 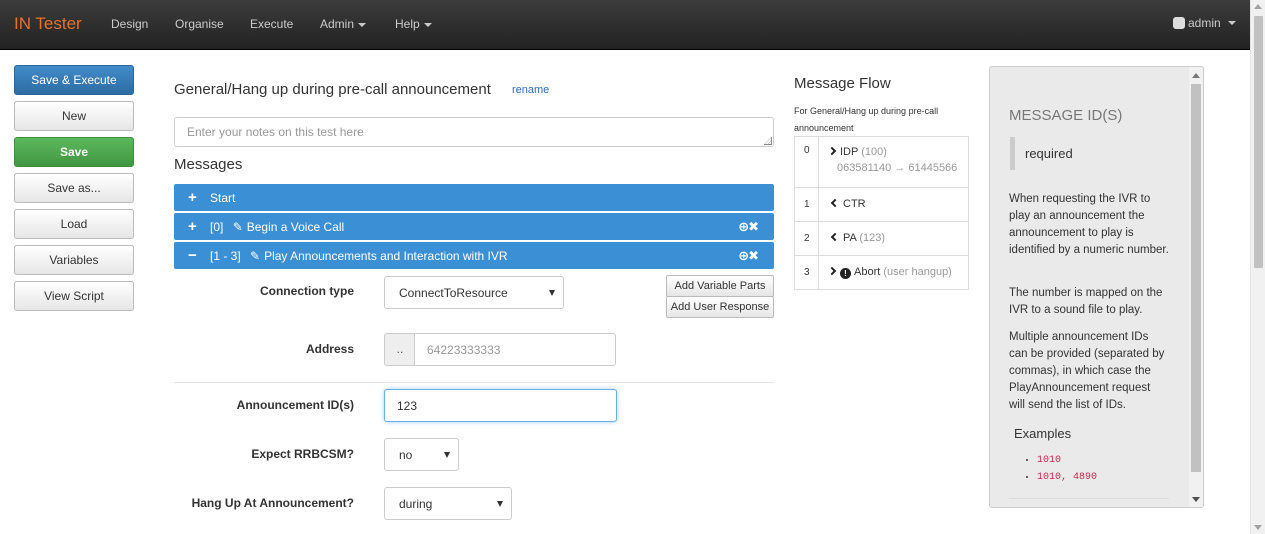 I want to click on chevron-right-icon, so click(x=832, y=151).